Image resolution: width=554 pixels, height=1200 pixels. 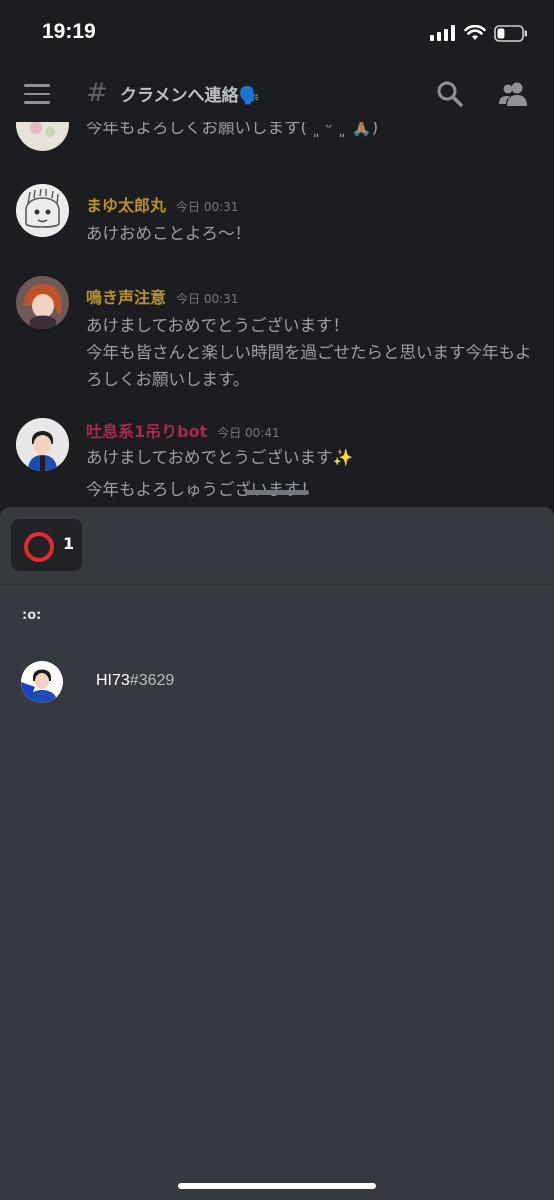 I want to click on message-text: あけましておめでとうございます✨ 今年もよろしゅうございます！, so click(x=220, y=473).